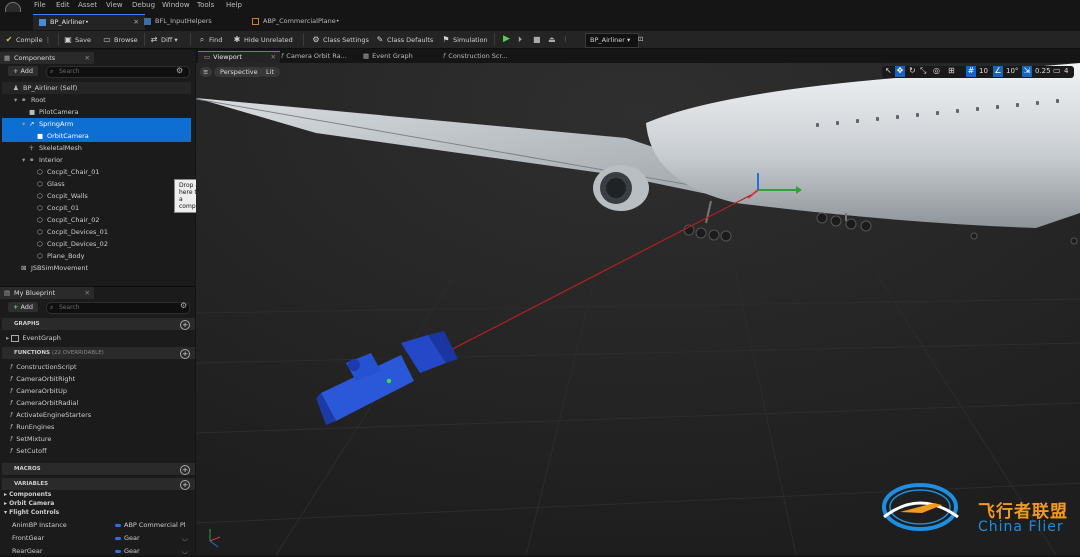 This screenshot has height=557, width=1080. I want to click on function-item: f ConstructionScript, so click(95, 367).